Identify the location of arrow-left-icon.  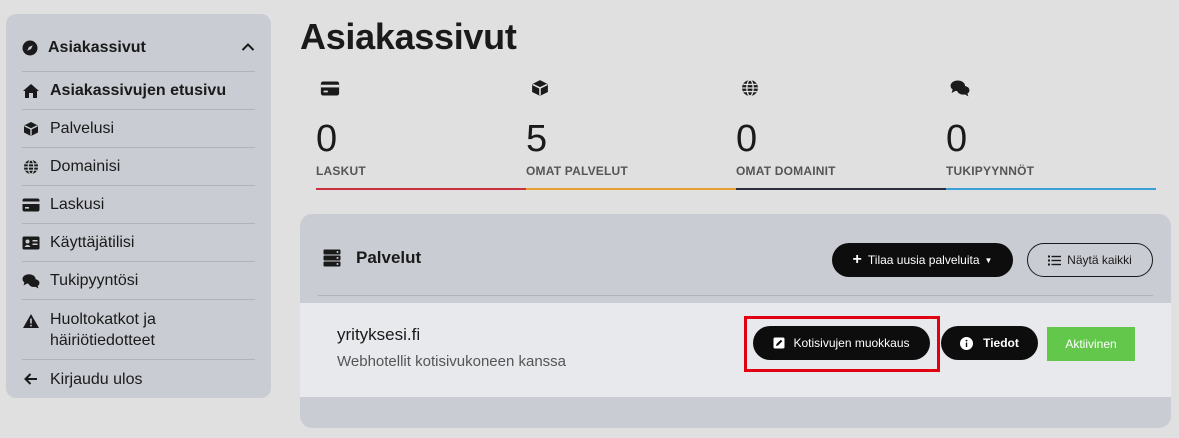
(31, 379).